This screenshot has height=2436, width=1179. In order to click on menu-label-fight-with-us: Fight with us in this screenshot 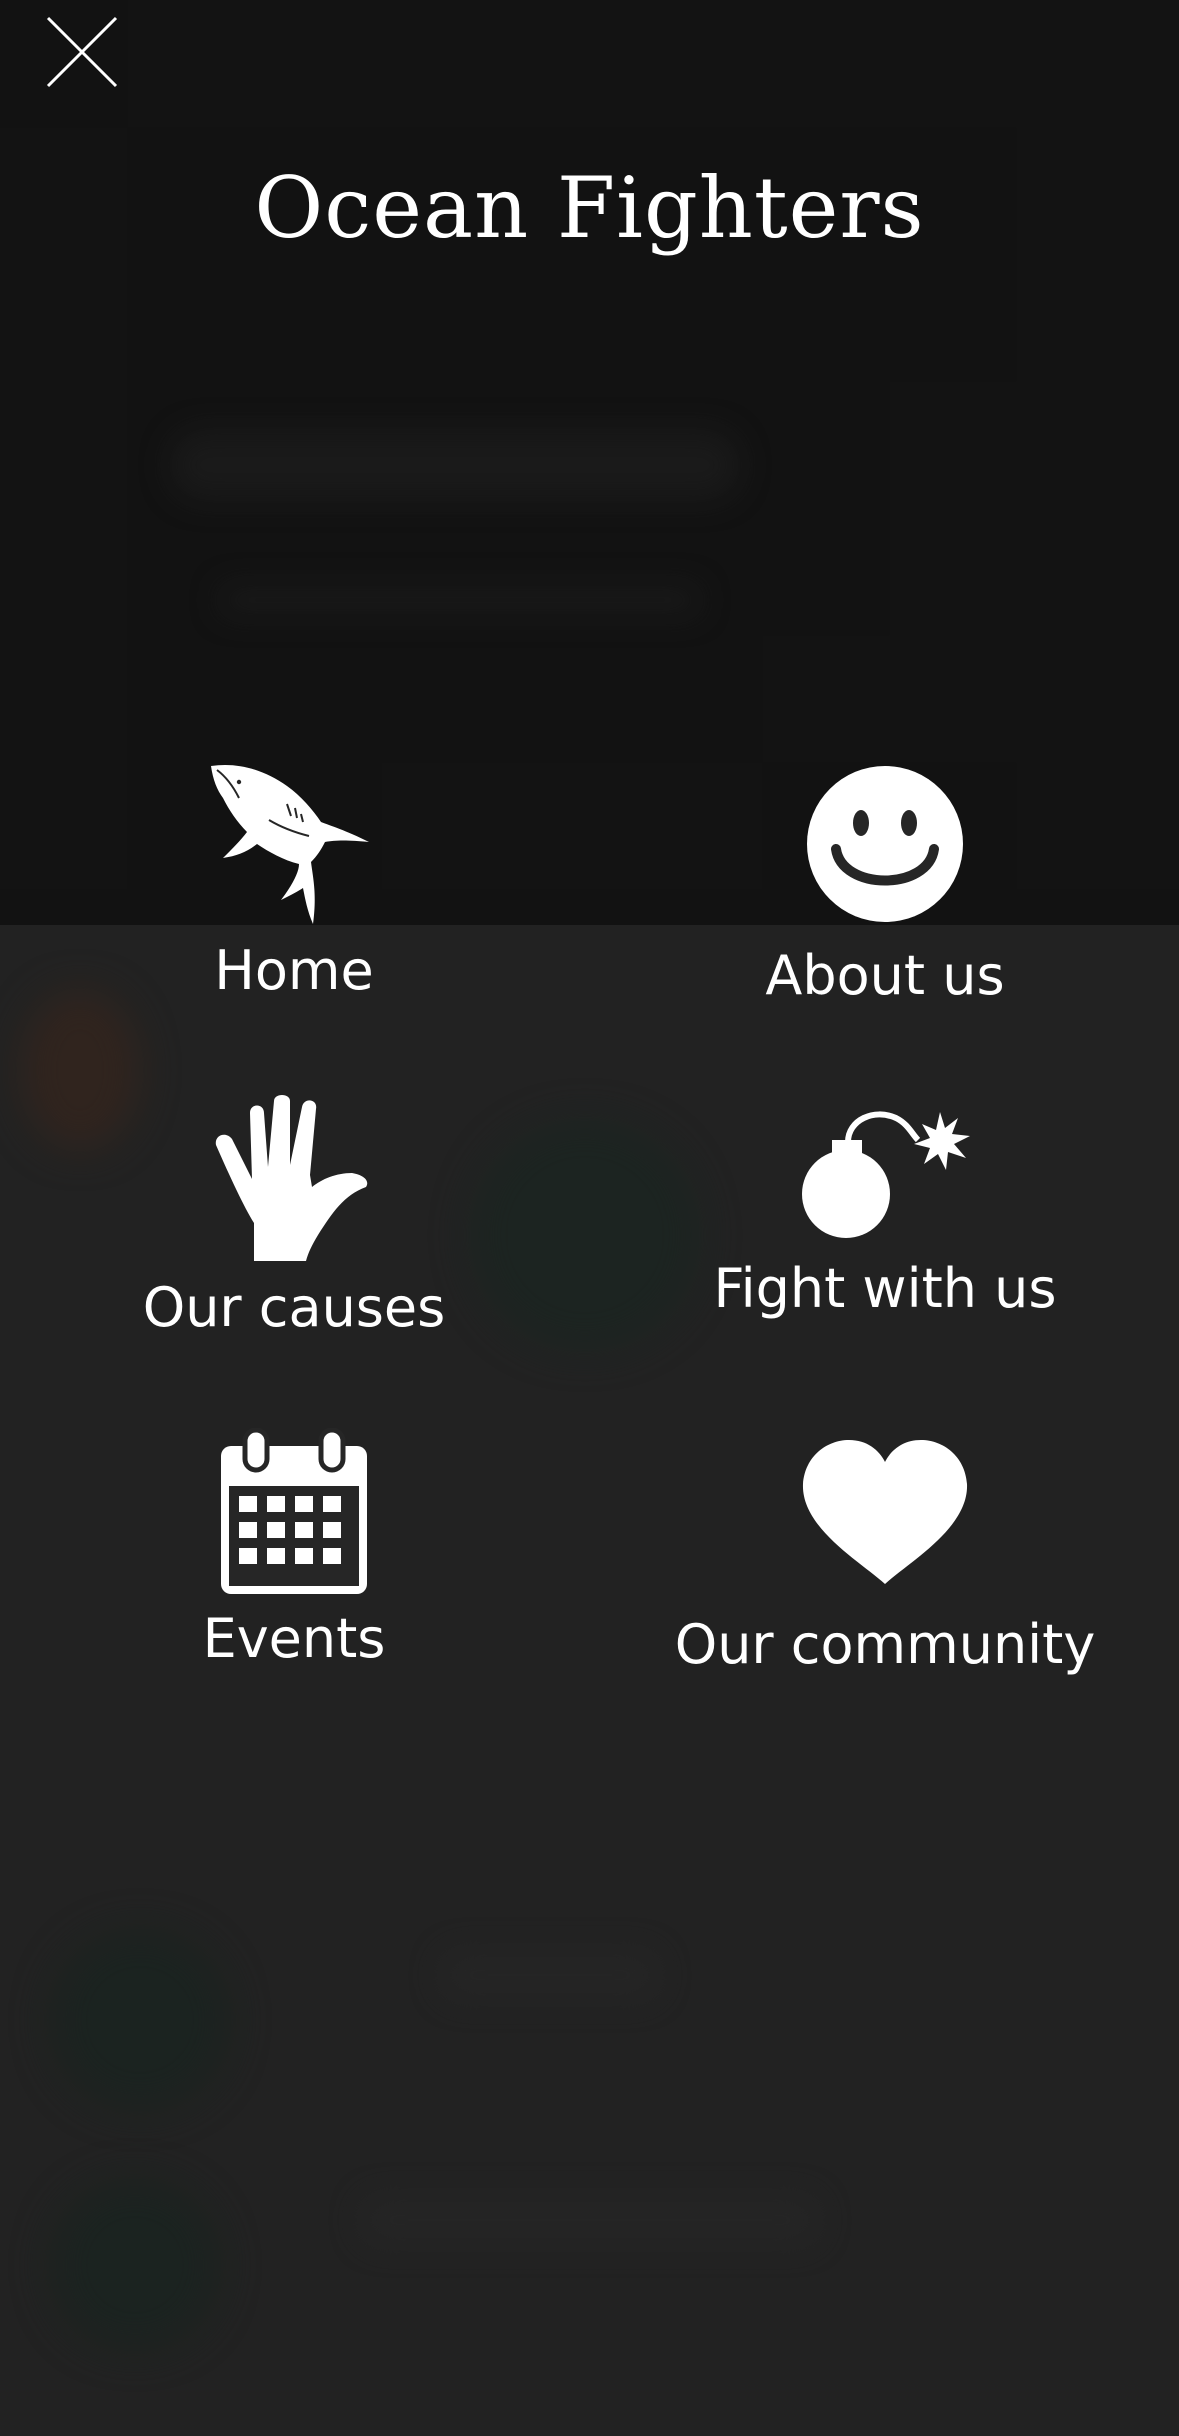, I will do `click(885, 1288)`.